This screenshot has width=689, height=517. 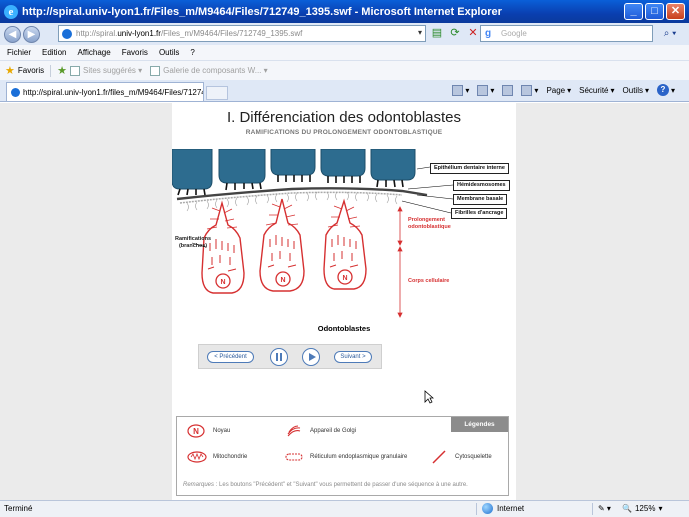 What do you see at coordinates (217, 457) in the screenshot?
I see `legend-item-mito: Mitochondrie` at bounding box center [217, 457].